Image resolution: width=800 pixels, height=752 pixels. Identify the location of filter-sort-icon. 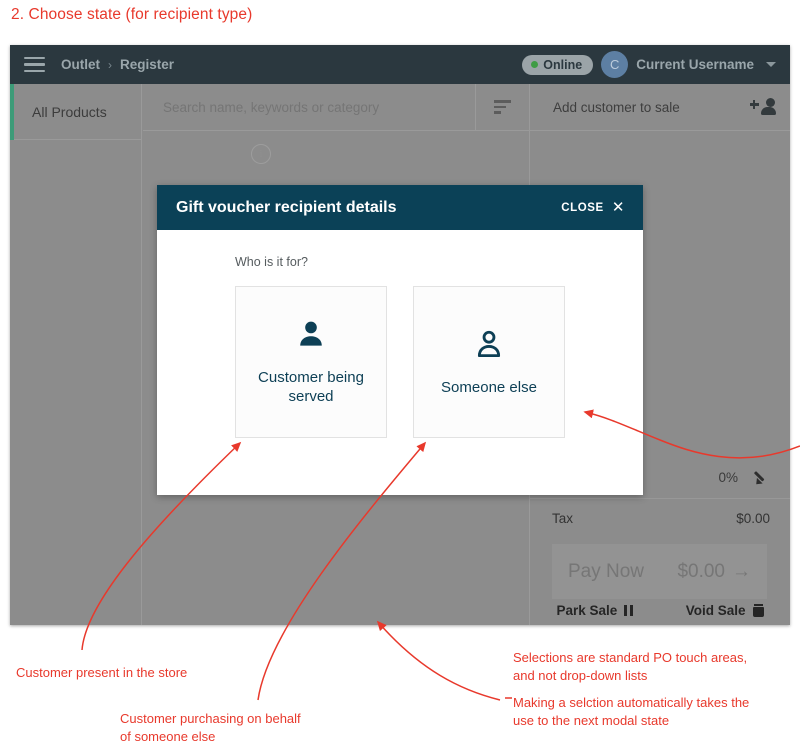
(502, 107).